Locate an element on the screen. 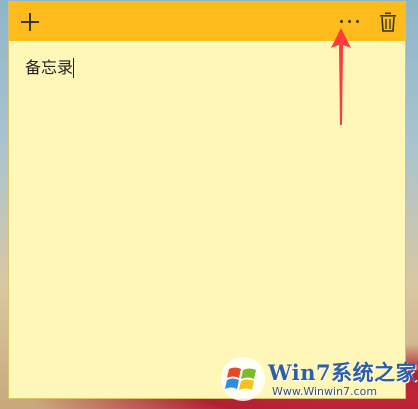 The width and height of the screenshot is (418, 409). note-content: 备忘录 is located at coordinates (49, 67).